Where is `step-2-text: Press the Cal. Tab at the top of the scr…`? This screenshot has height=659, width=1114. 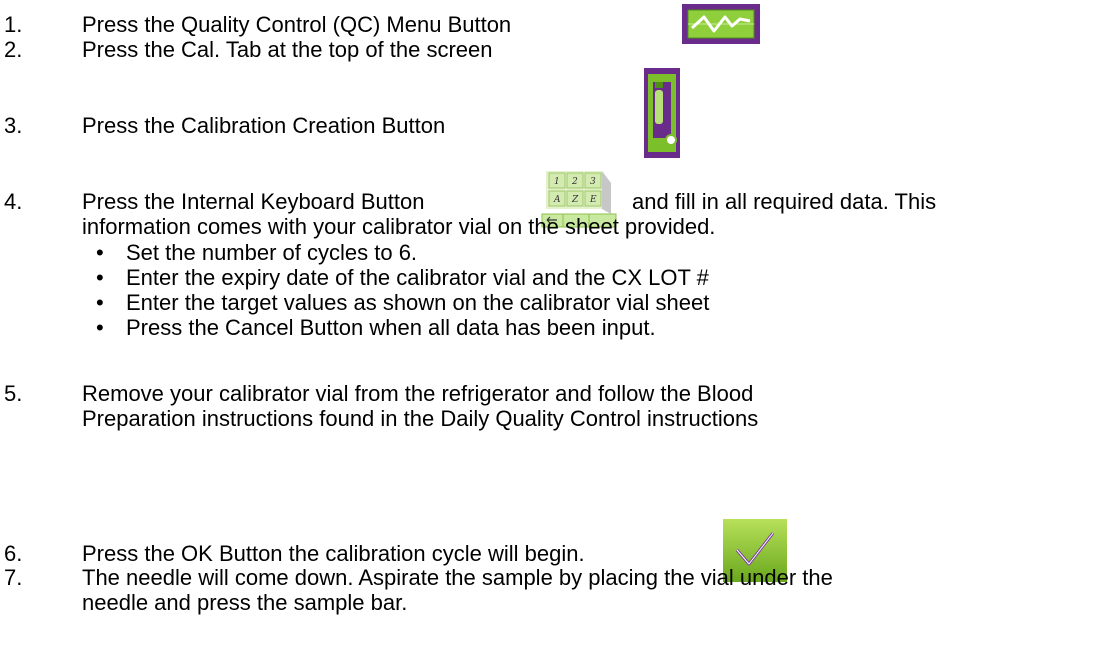
step-2-text: Press the Cal. Tab at the top of the scr… is located at coordinates (287, 49).